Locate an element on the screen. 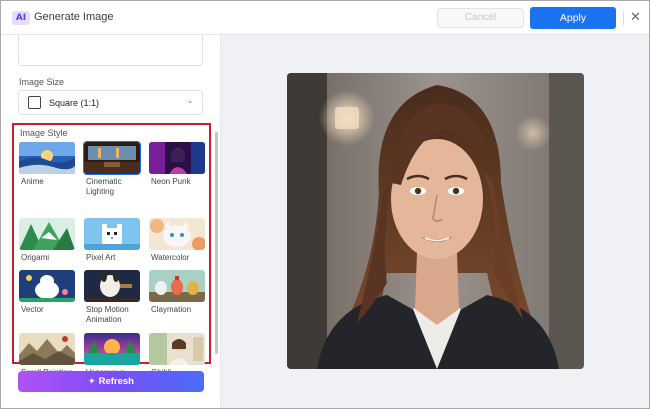  anime-thumbnail is located at coordinates (47, 158).